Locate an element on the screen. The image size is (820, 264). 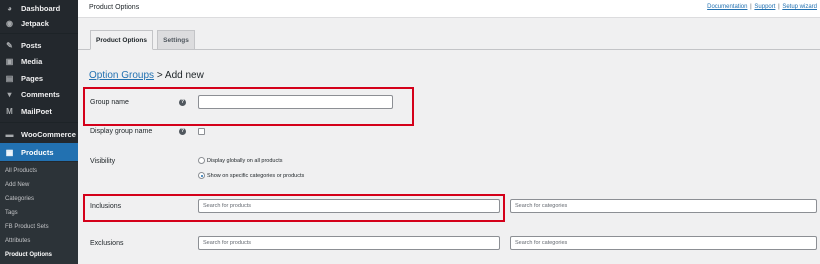
page-heading: Option Groups > Add new is located at coordinates (146, 75).